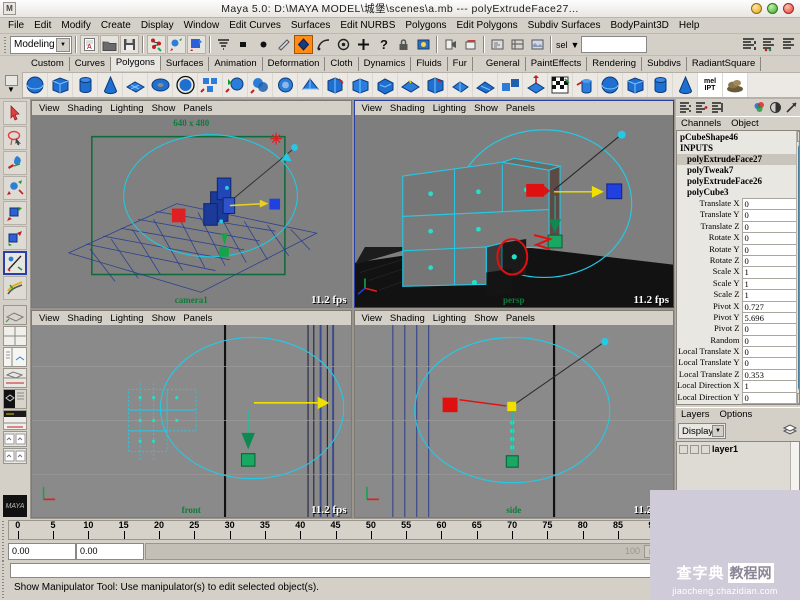  Describe the element at coordinates (157, 25) in the screenshot. I see `menu-display: Display` at that location.